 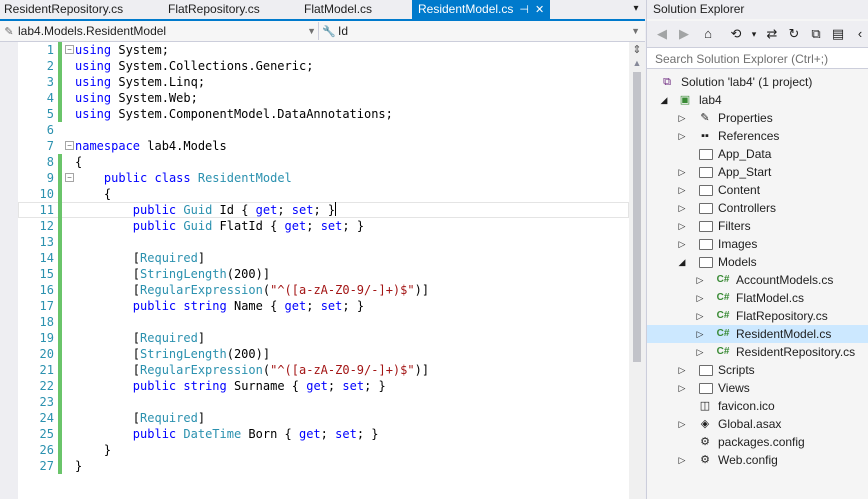 What do you see at coordinates (757, 58) in the screenshot?
I see `search-input: Search Solution Explorer (Ctrl+;)` at bounding box center [757, 58].